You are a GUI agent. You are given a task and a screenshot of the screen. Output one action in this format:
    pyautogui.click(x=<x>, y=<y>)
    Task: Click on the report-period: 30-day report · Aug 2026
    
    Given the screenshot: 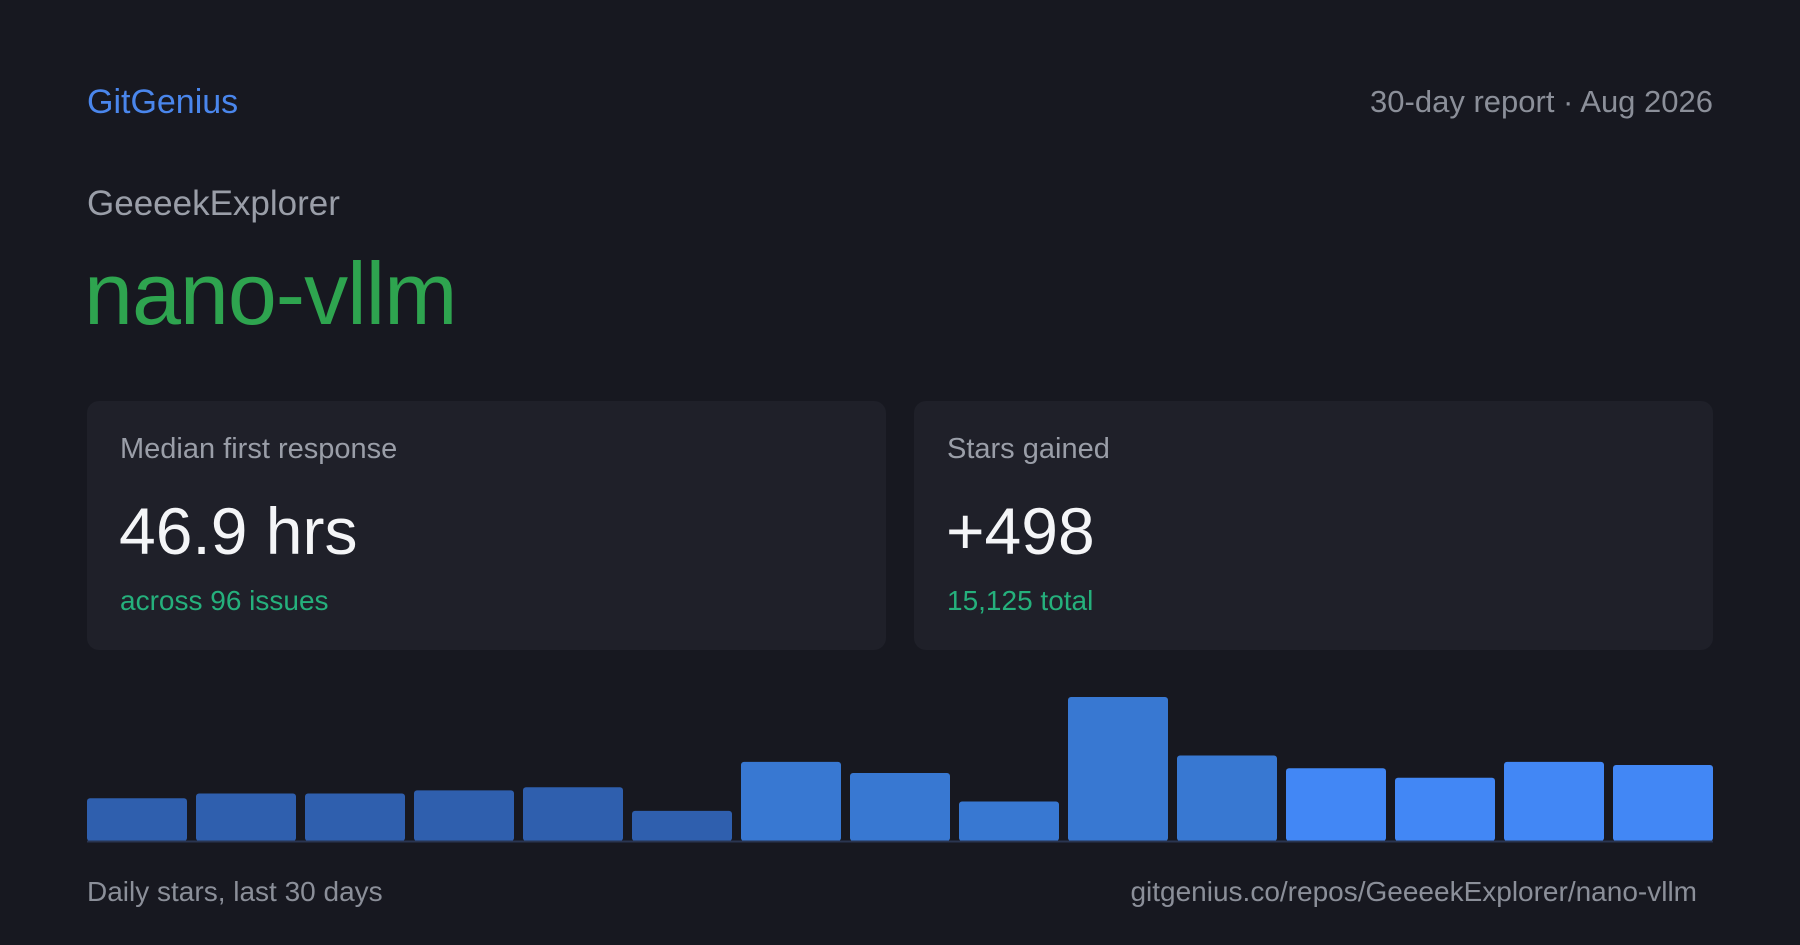 What is the action you would take?
    pyautogui.click(x=1541, y=101)
    